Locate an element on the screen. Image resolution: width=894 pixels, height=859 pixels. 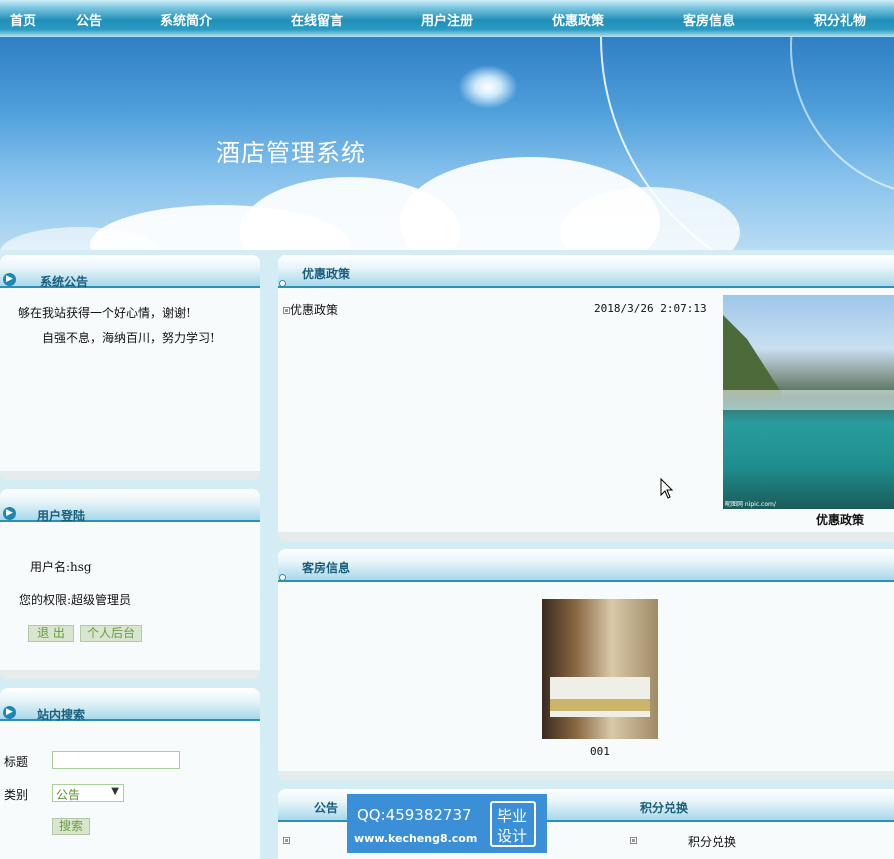
category-label: 类别 is located at coordinates (16, 795).